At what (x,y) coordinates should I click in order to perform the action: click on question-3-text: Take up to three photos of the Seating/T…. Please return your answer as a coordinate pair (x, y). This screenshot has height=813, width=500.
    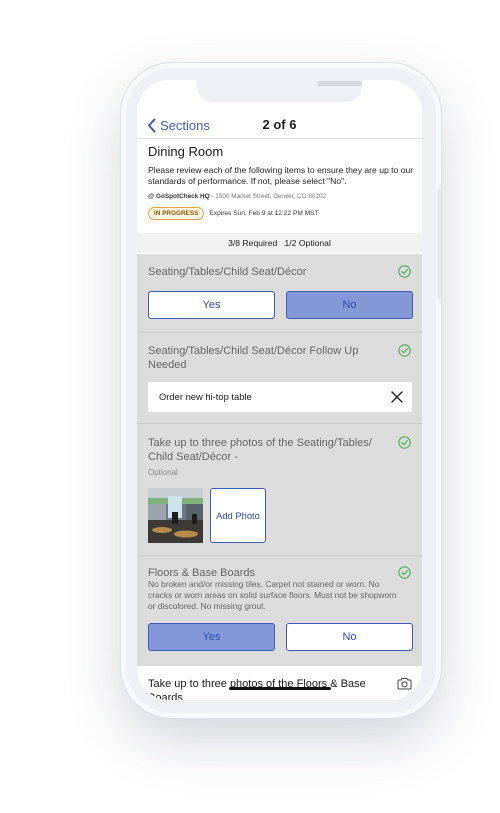
    Looking at the image, I should click on (272, 458).